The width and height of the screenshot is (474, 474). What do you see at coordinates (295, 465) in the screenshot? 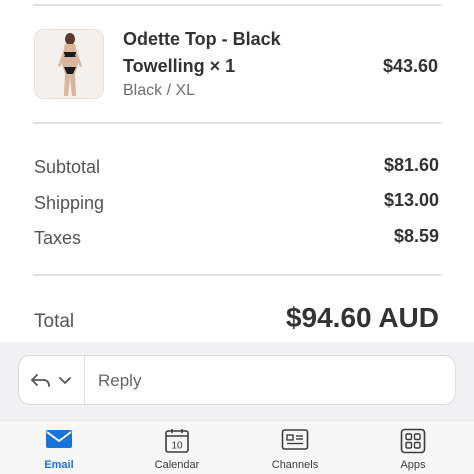
I see `tab-channels-label: Channels` at bounding box center [295, 465].